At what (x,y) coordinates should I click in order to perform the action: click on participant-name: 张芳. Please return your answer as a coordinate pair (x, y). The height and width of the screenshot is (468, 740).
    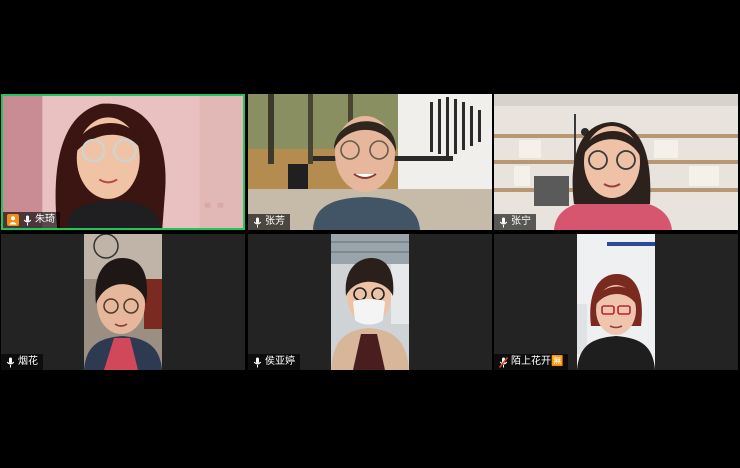
    Looking at the image, I should click on (275, 221).